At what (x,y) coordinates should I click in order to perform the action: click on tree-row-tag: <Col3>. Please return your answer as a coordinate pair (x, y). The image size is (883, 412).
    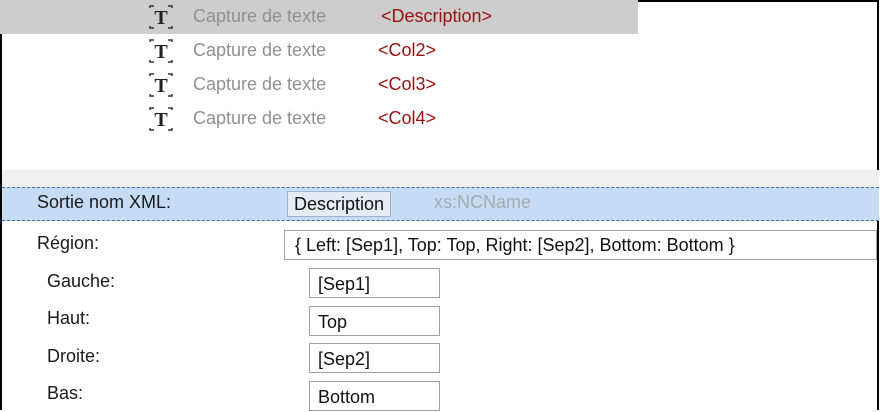
    Looking at the image, I should click on (407, 84).